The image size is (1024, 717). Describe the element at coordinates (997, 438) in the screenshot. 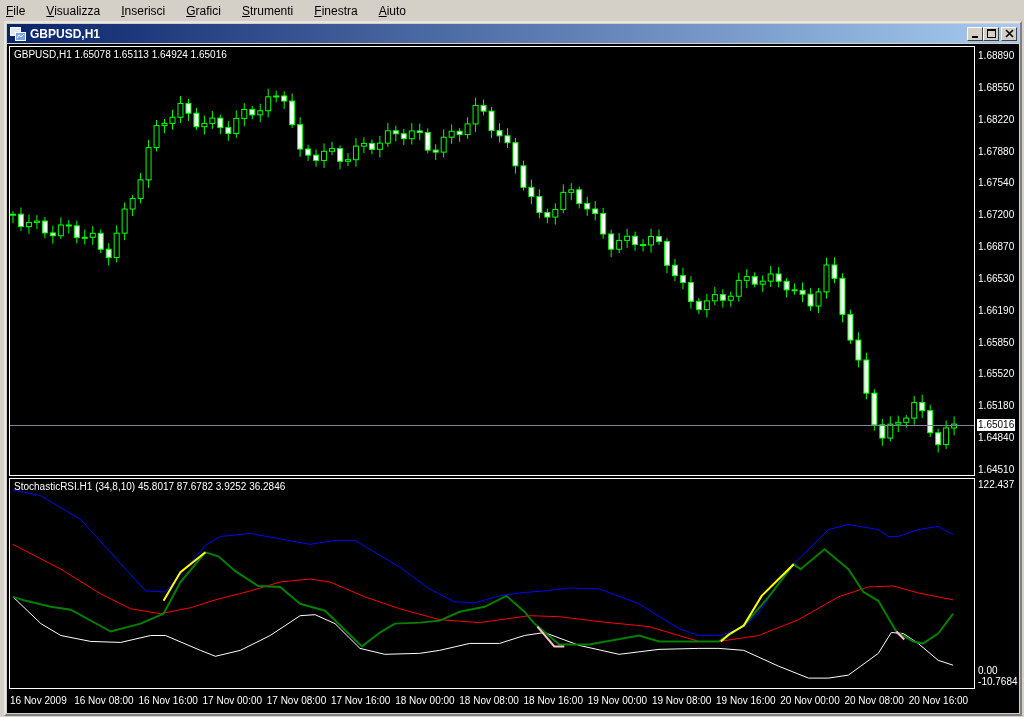

I see `price-label: 1.64840` at that location.